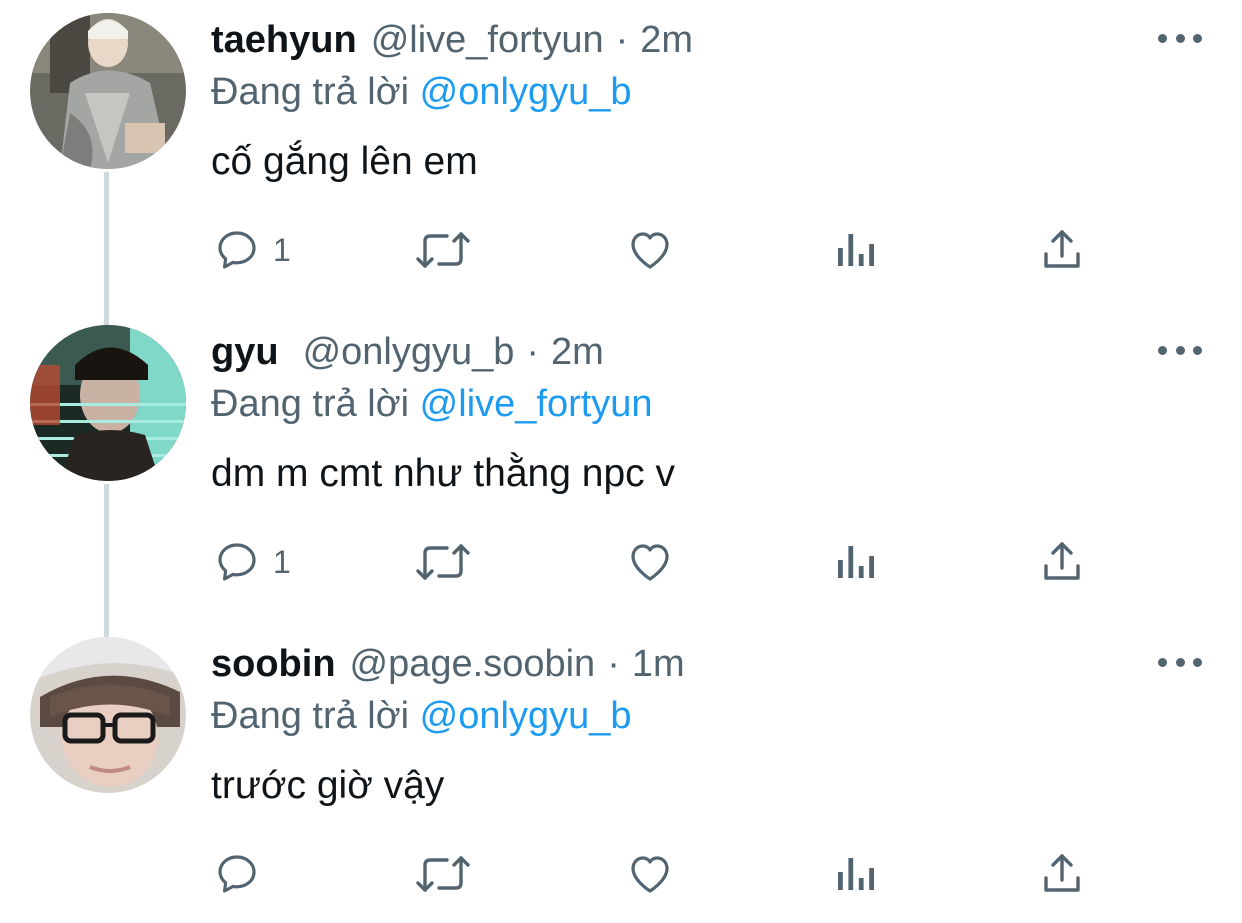 The height and width of the screenshot is (923, 1242). What do you see at coordinates (273, 664) in the screenshot?
I see `display-name: soobin` at bounding box center [273, 664].